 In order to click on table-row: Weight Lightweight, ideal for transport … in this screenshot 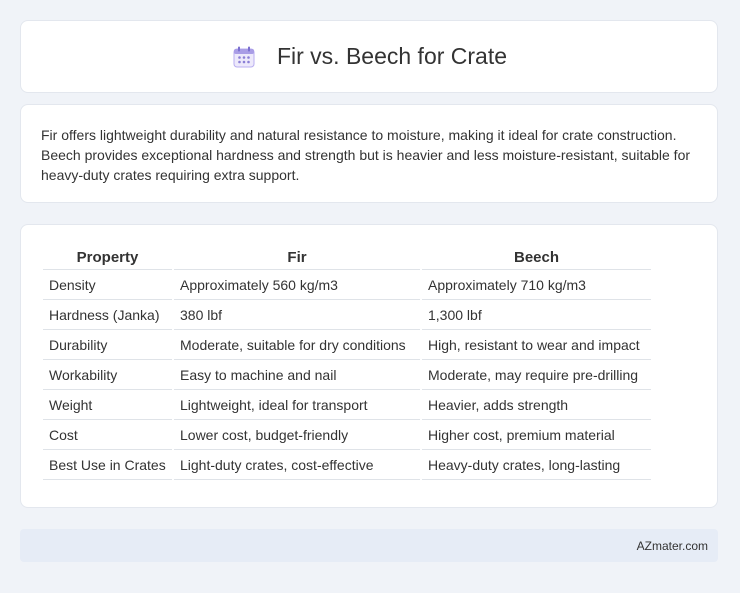, I will do `click(347, 405)`.